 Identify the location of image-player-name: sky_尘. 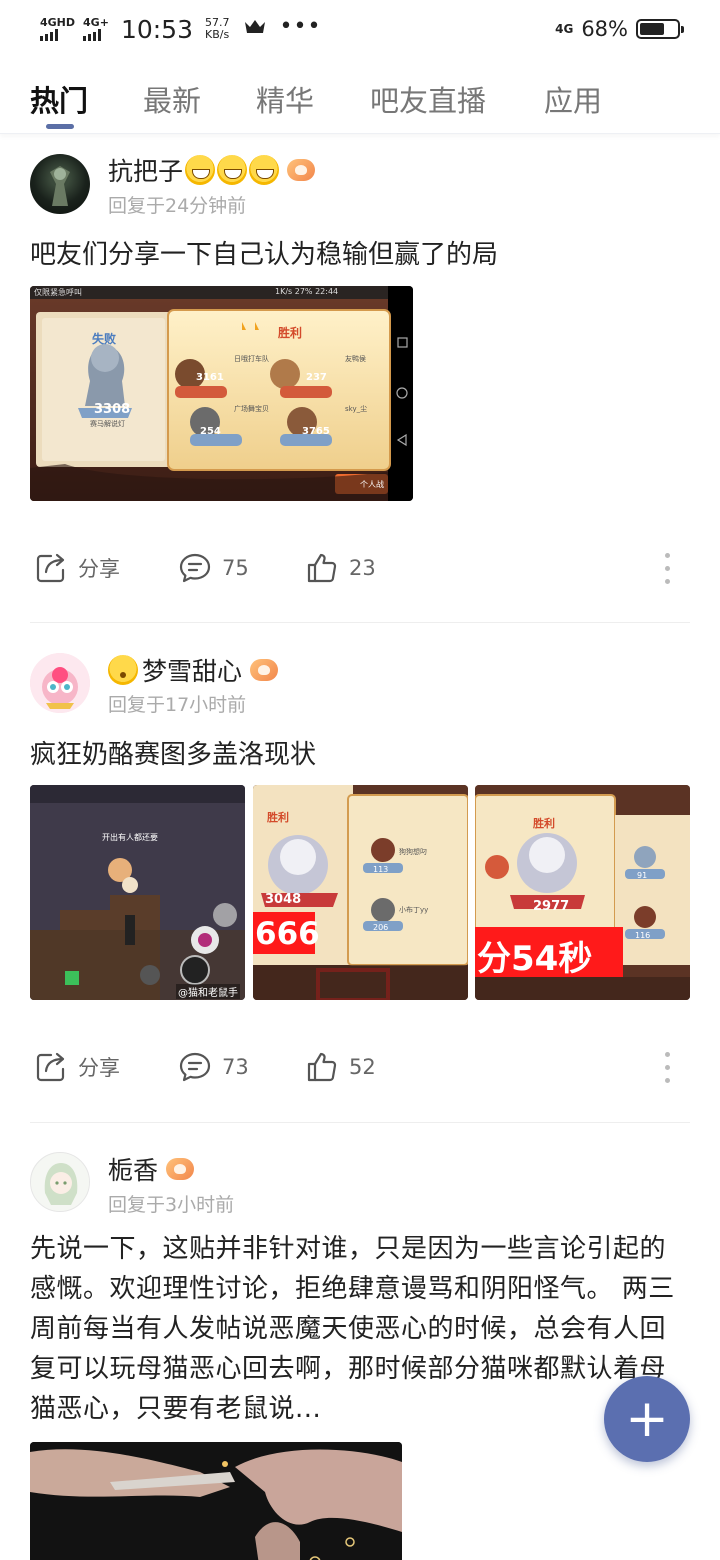
(356, 409).